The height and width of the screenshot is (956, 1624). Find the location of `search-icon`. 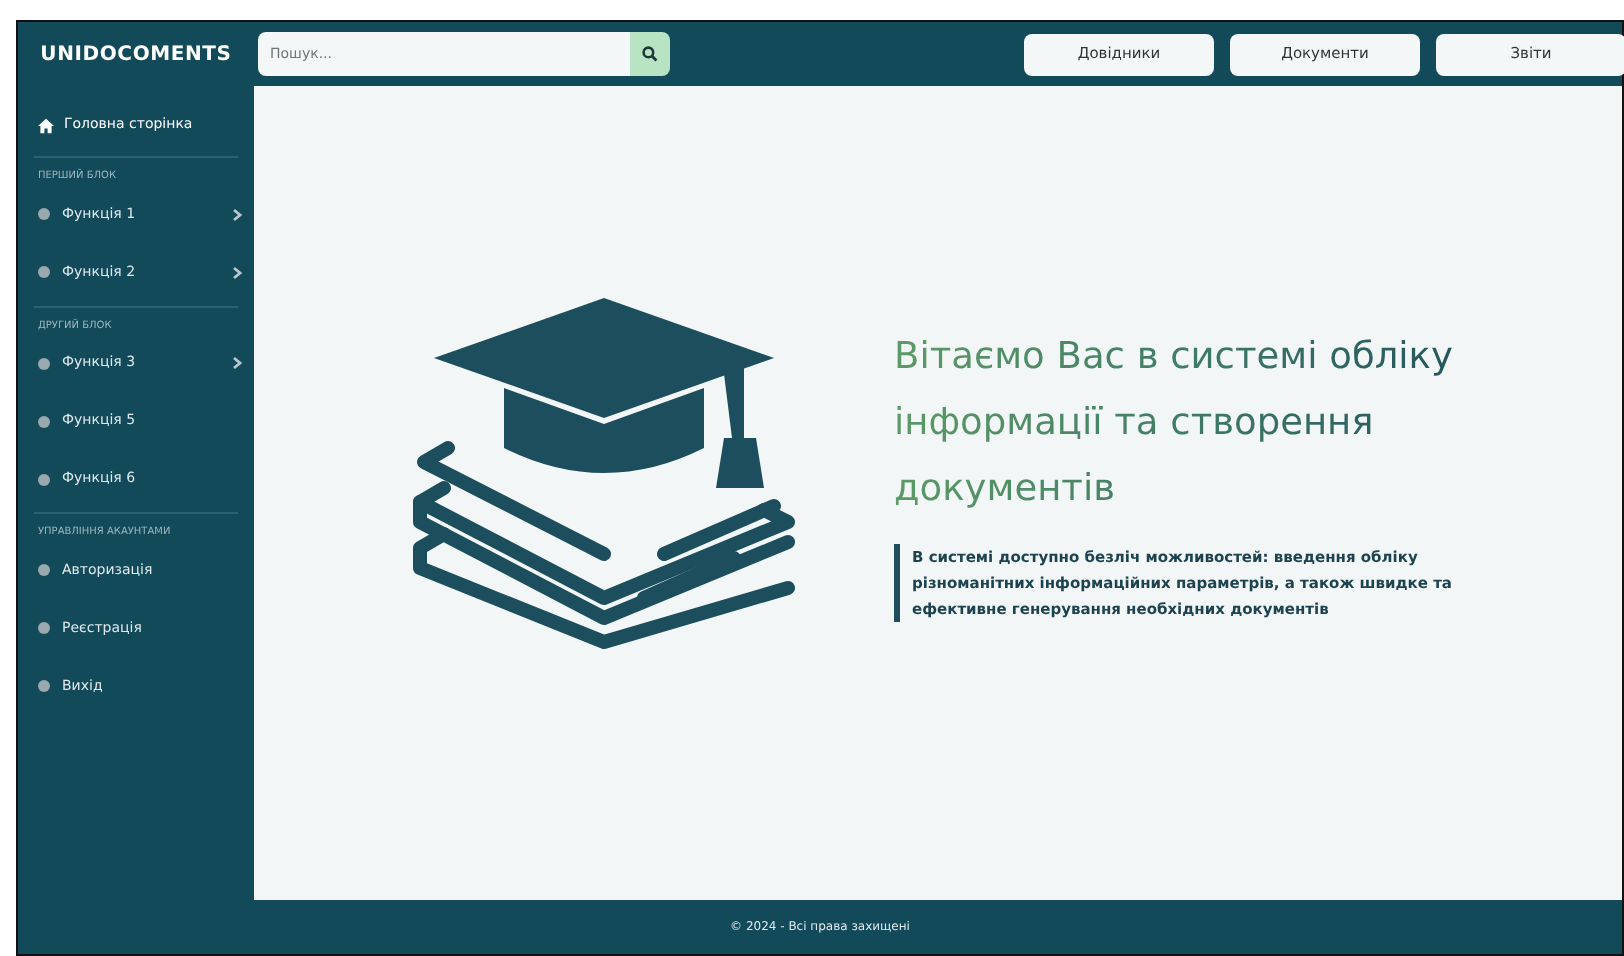

search-icon is located at coordinates (650, 54).